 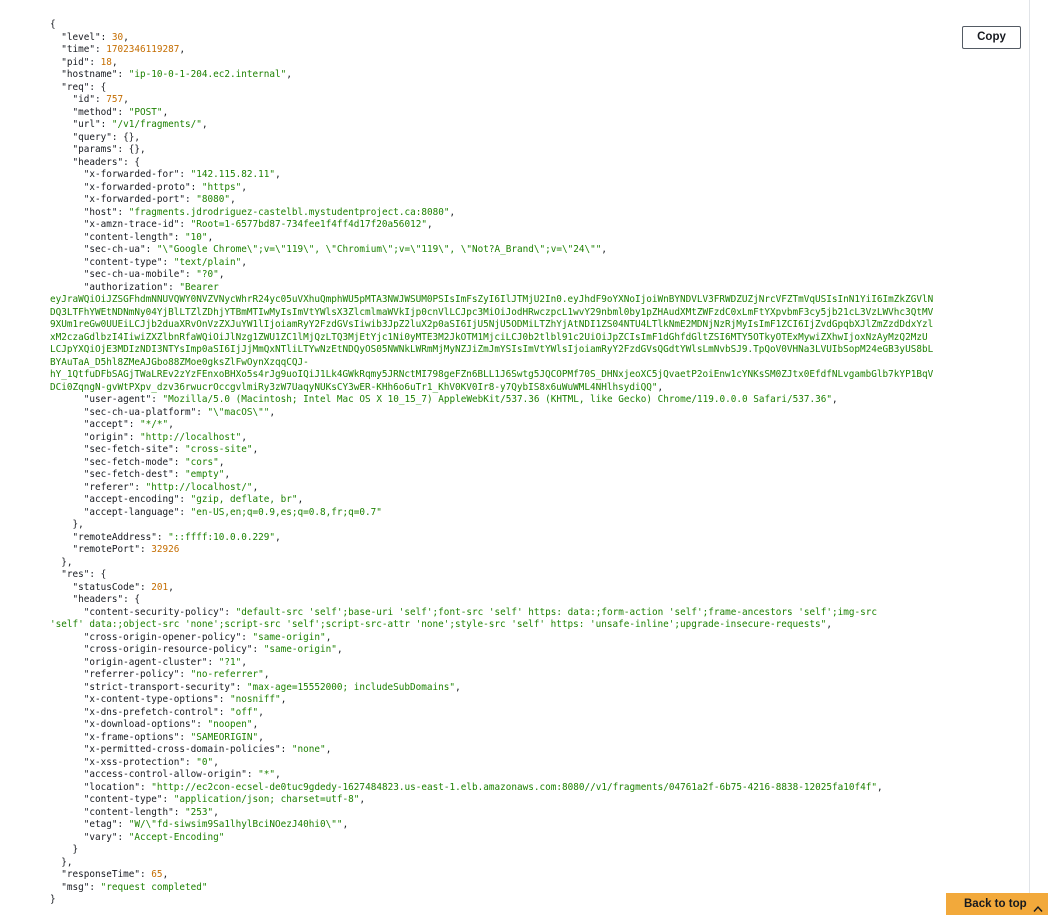 I want to click on json-key: "cross-origin-resource-policy", so click(x=168, y=649).